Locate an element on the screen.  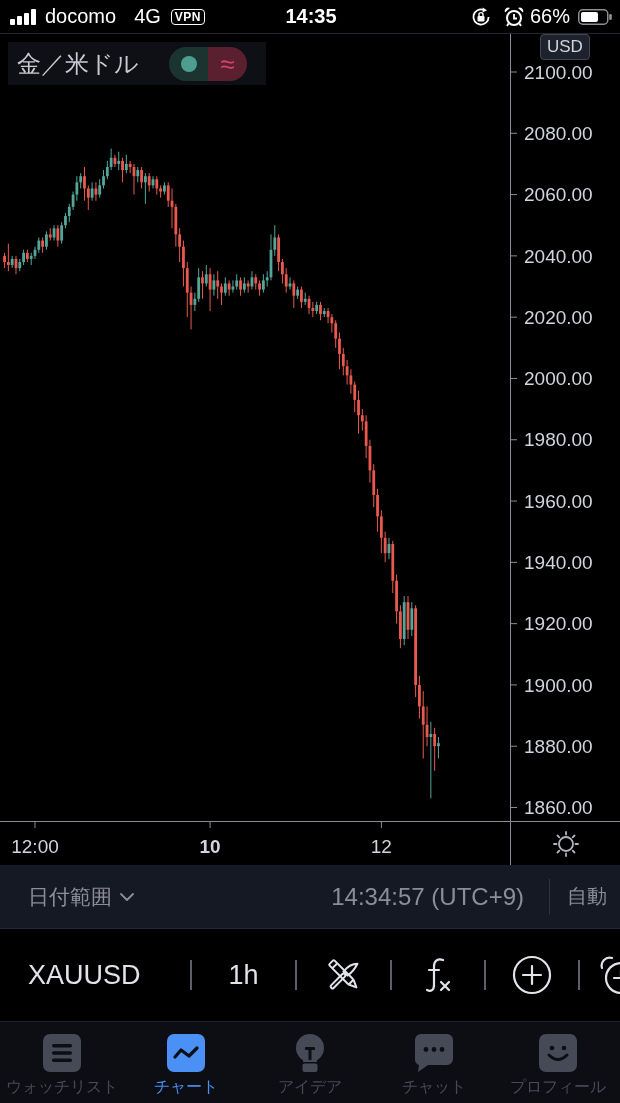
price-label: 1900.00 is located at coordinates (558, 685).